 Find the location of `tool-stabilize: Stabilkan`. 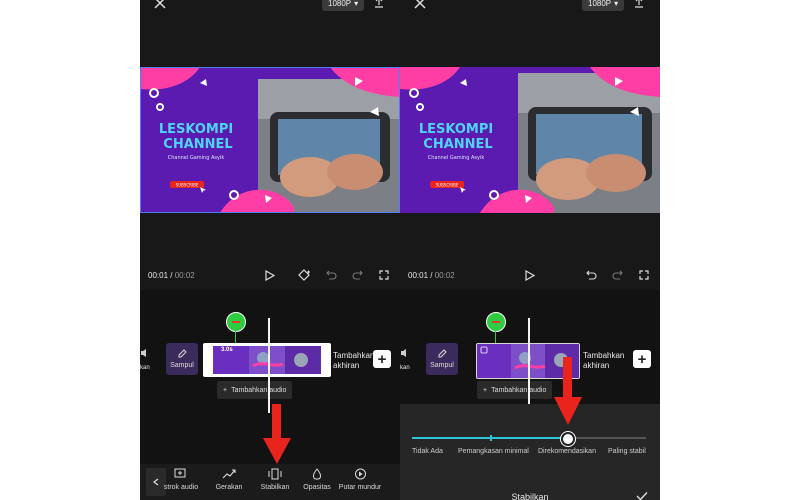

tool-stabilize: Stabilkan is located at coordinates (275, 479).